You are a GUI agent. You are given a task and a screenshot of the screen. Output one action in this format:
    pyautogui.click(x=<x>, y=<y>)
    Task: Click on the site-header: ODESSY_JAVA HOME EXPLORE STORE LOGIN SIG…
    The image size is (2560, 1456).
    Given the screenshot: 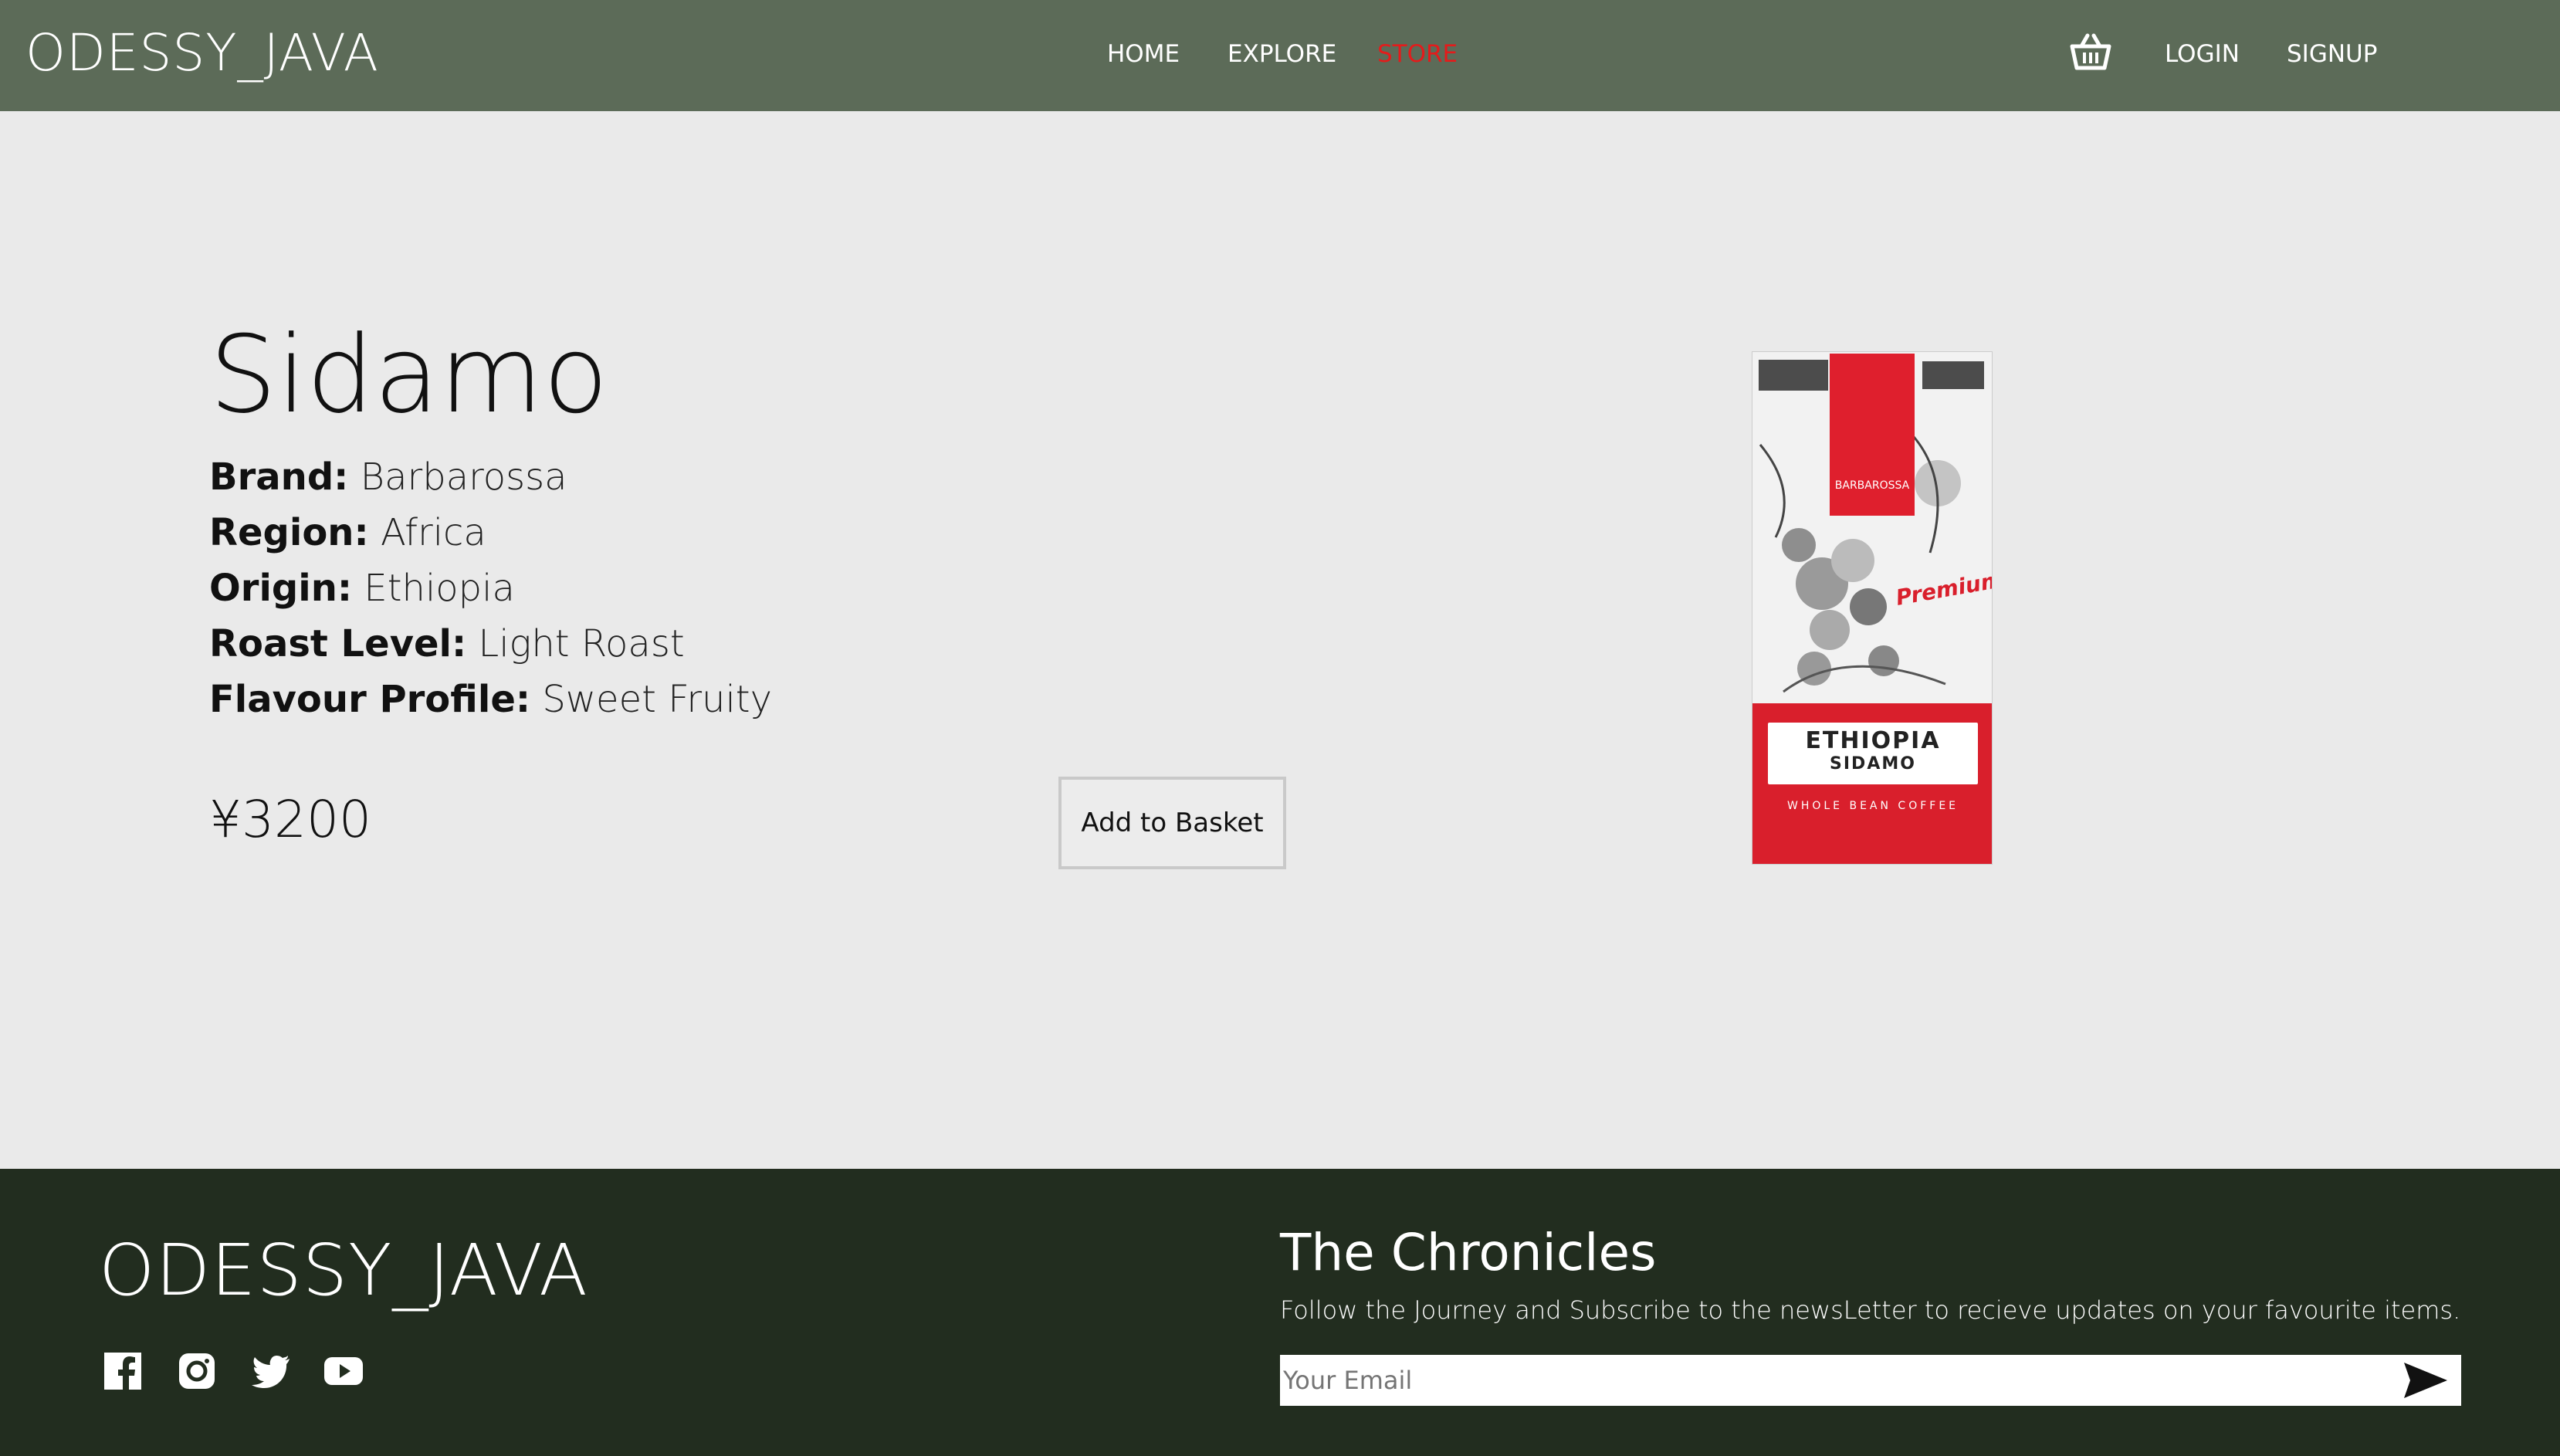 What is the action you would take?
    pyautogui.click(x=1280, y=55)
    